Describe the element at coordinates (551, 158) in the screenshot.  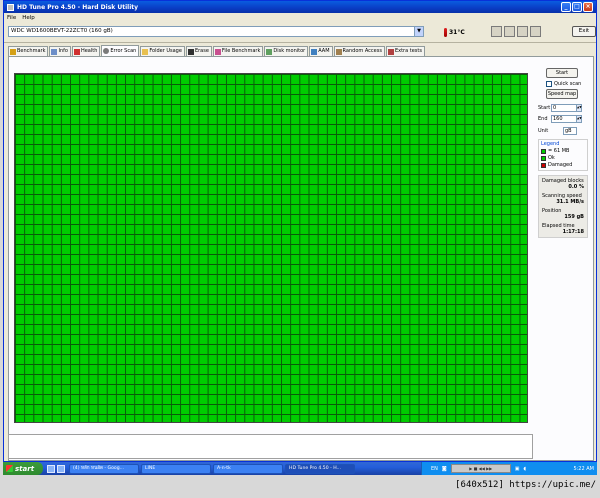
I see `legend-label: Ok` at that location.